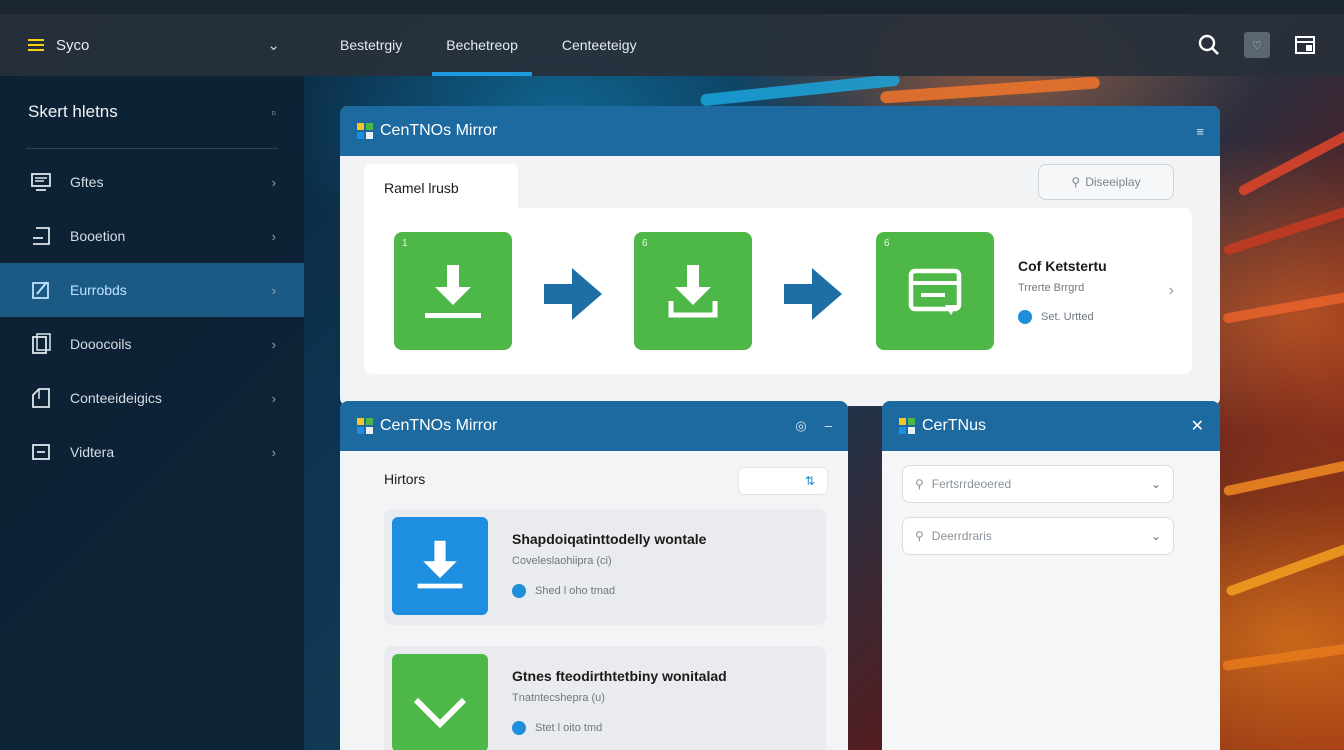 The image size is (1344, 750). What do you see at coordinates (971, 484) in the screenshot?
I see `dropdown-placeholder: Fertsrrdeoered` at bounding box center [971, 484].